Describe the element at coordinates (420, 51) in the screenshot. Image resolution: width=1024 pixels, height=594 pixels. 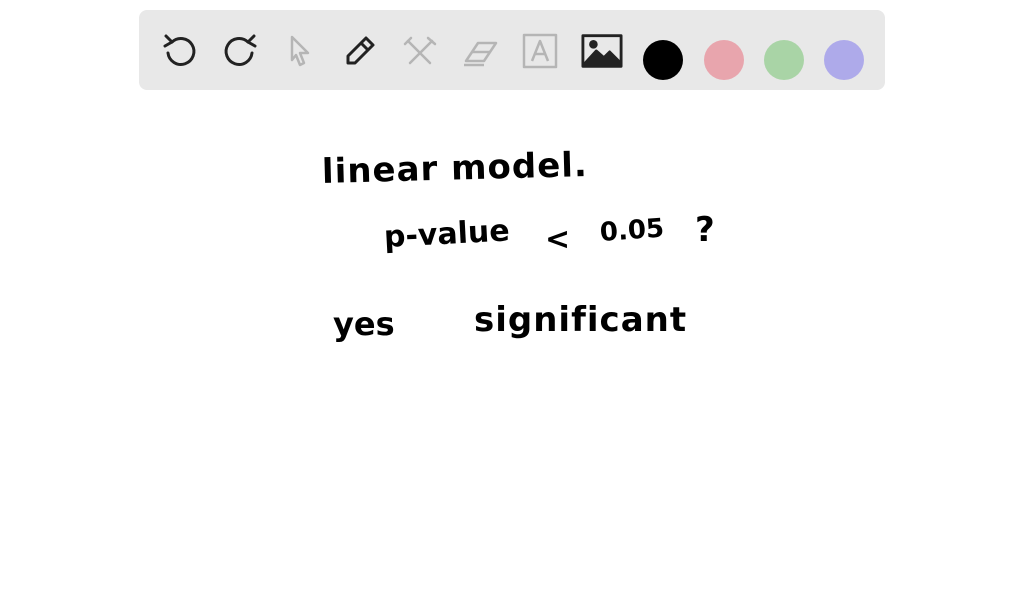
I see `tools-icon` at that location.